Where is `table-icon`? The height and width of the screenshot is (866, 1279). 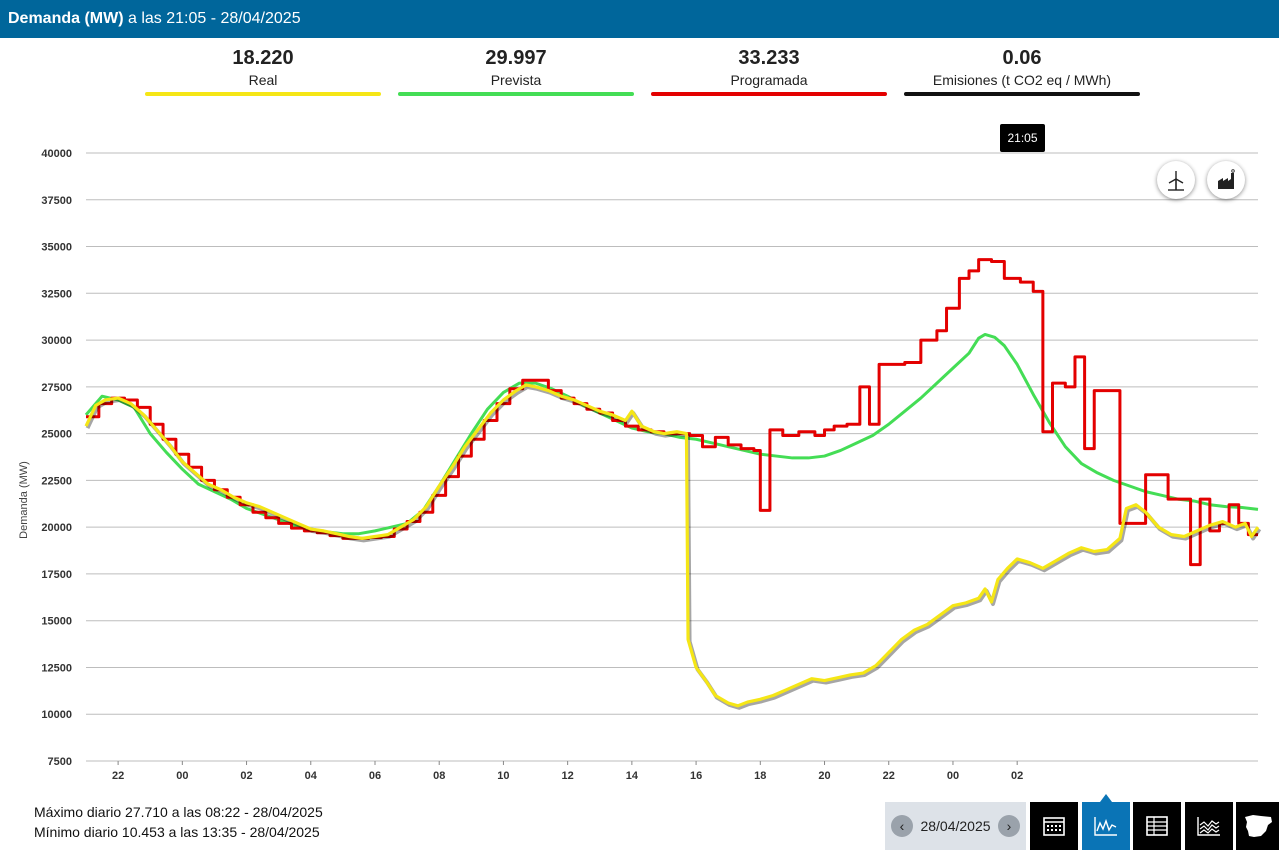 table-icon is located at coordinates (1157, 826).